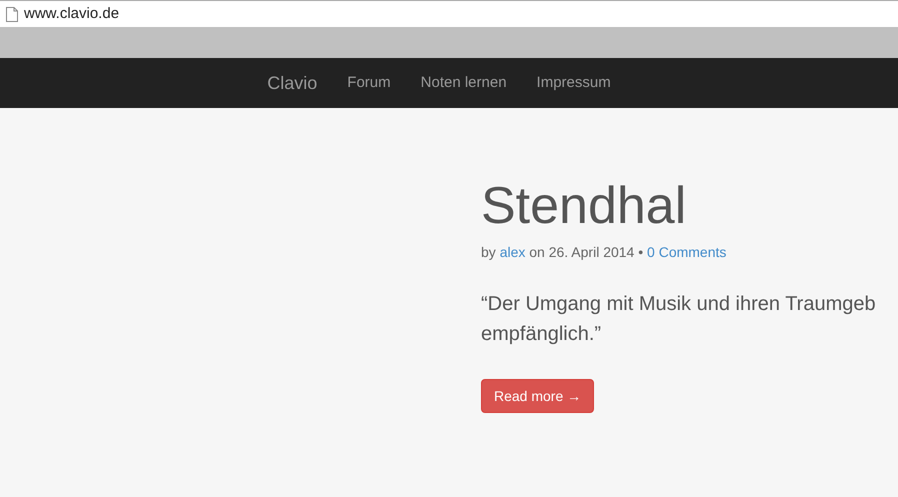 The image size is (898, 497). What do you see at coordinates (72, 14) in the screenshot?
I see `url-text: www.clavio.de` at bounding box center [72, 14].